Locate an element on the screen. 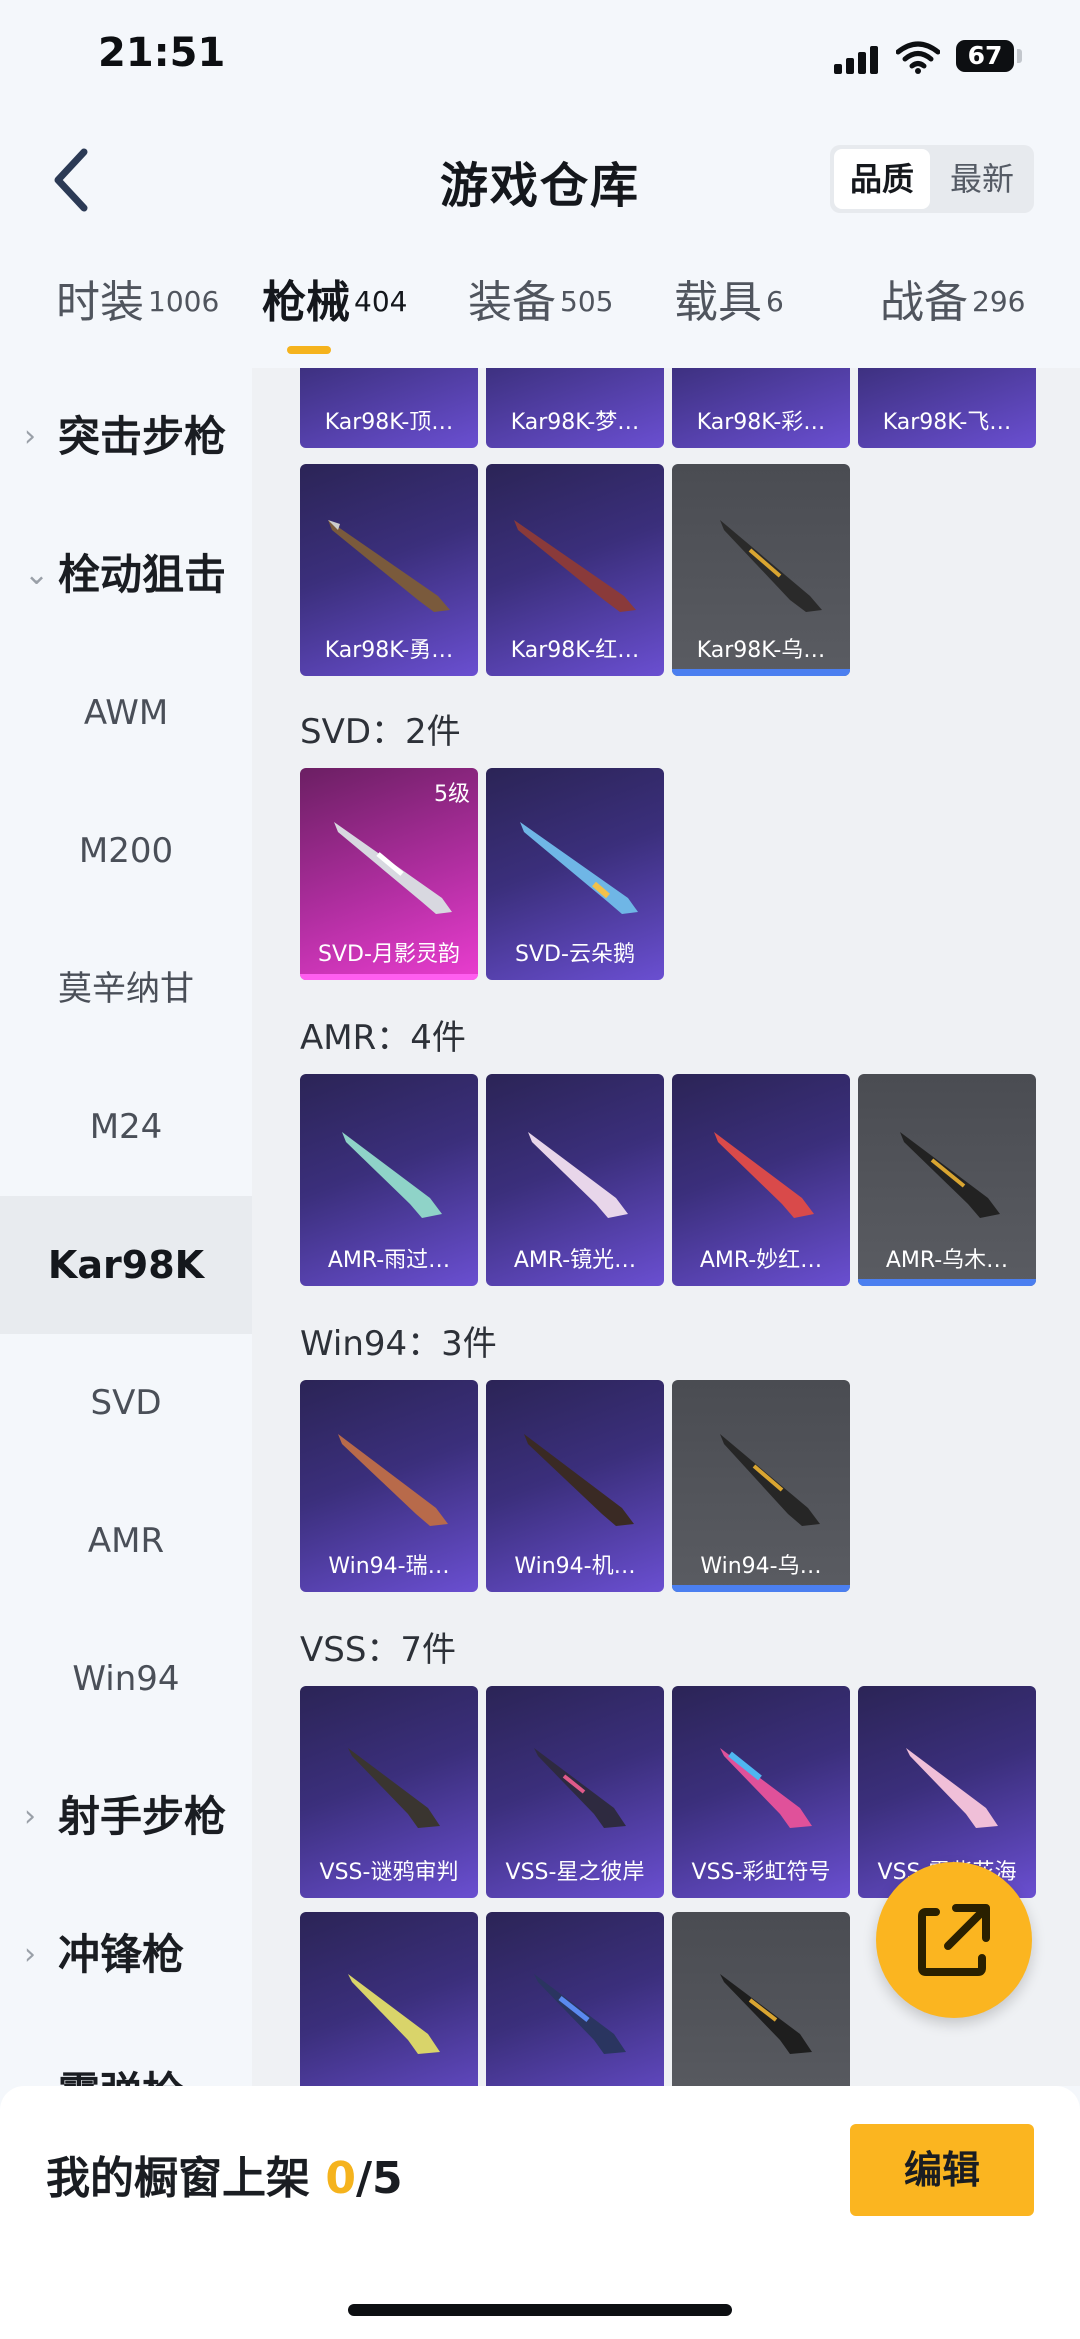 The image size is (1080, 2339). tab-count: 505 is located at coordinates (587, 301).